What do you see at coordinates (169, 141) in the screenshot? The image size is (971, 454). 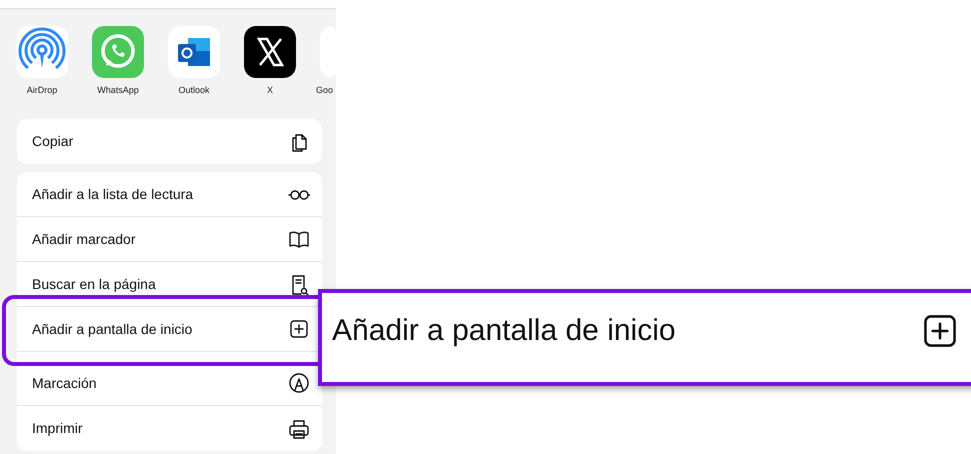 I see `menu-item: Copiar` at bounding box center [169, 141].